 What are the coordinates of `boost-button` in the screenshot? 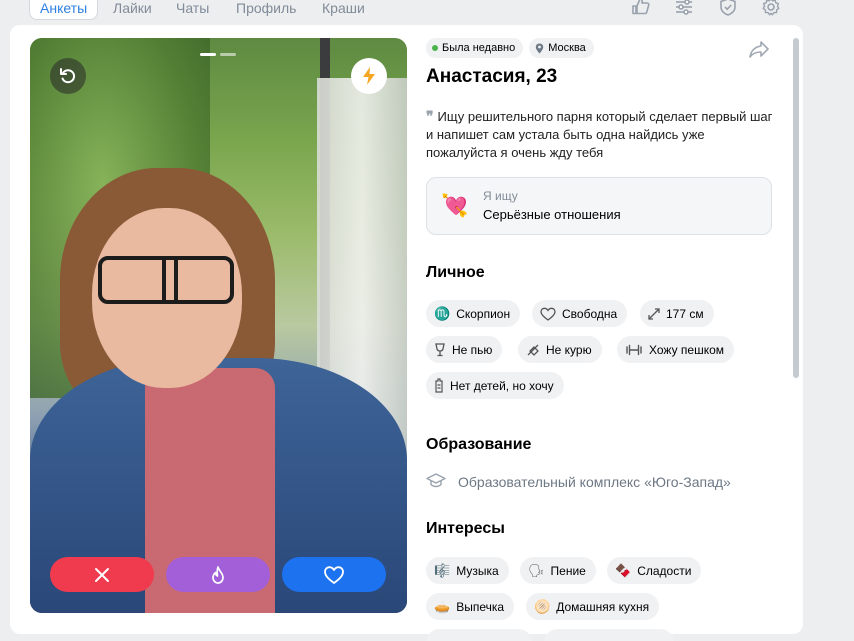 It's located at (369, 76).